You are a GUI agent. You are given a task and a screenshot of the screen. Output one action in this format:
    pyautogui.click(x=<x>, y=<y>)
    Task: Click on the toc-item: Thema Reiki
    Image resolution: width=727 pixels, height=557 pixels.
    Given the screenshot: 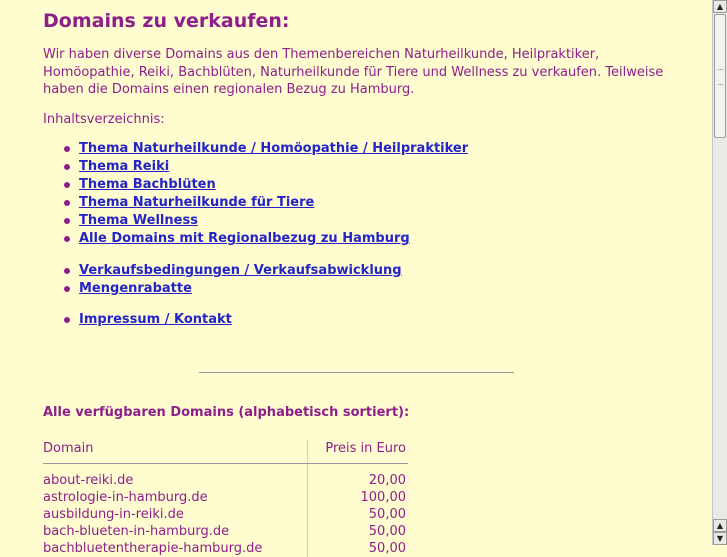 What is the action you would take?
    pyautogui.click(x=255, y=167)
    